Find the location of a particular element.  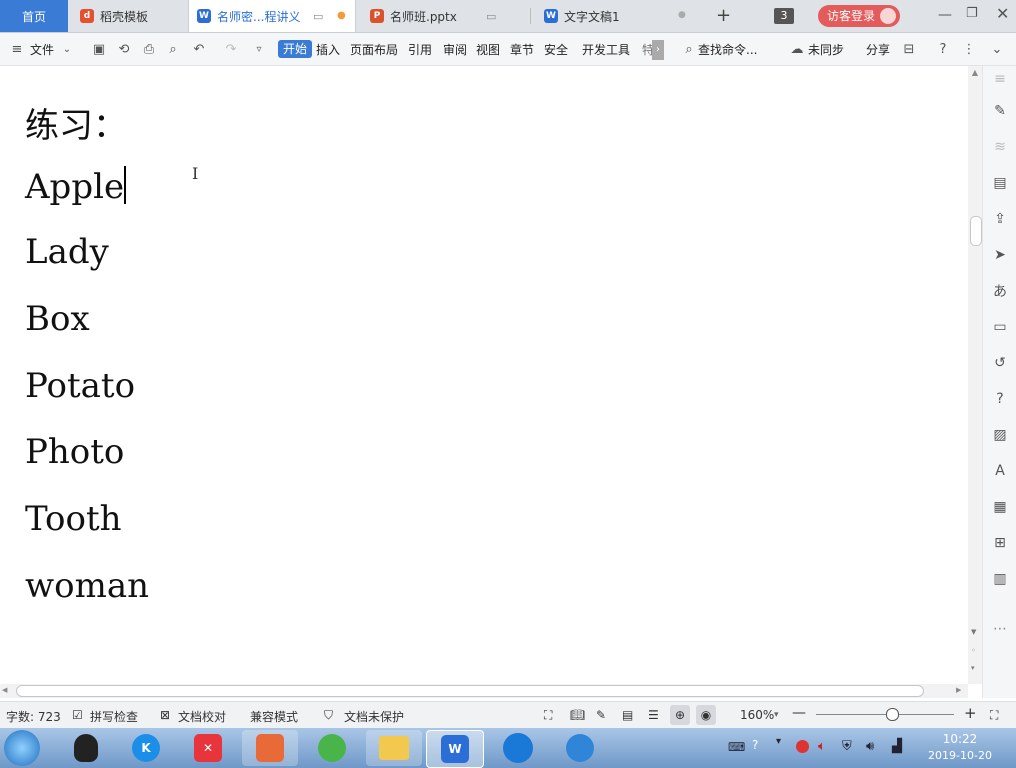

minimize-icon: — is located at coordinates (945, 15).